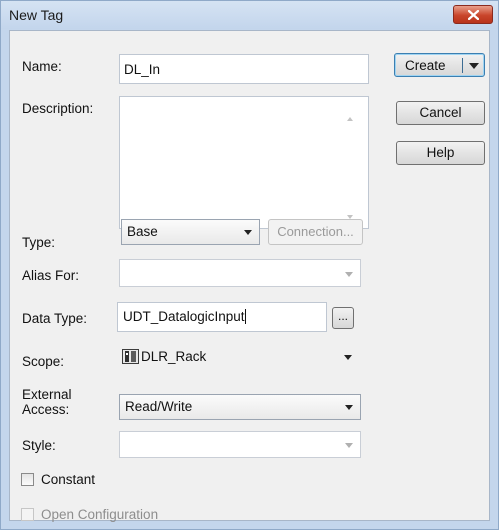  I want to click on create-button-label: Create, so click(425, 65).